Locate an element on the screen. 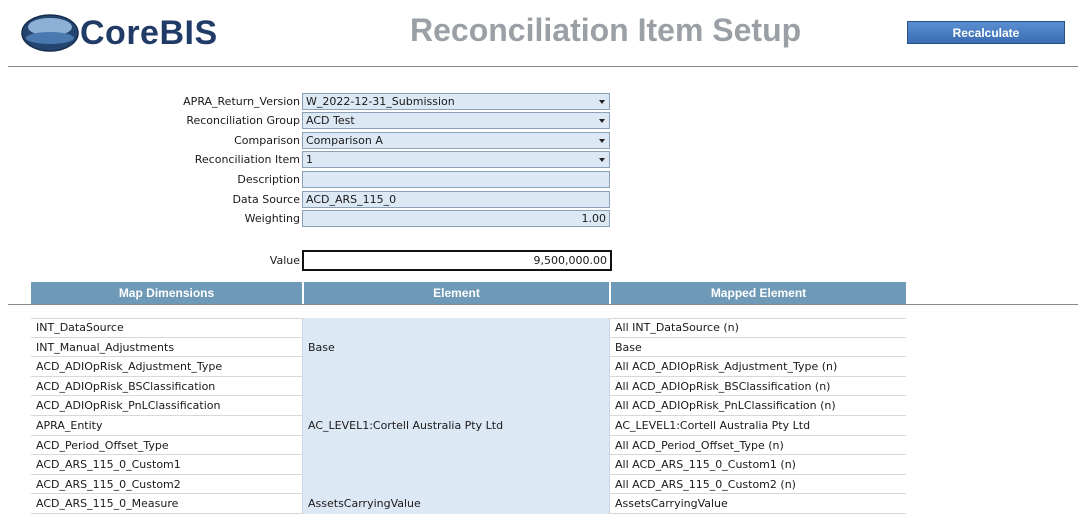 This screenshot has width=1078, height=514. mapped-element-cell: All ACD_ARS_115_0_Custom2 (n) is located at coordinates (705, 484).